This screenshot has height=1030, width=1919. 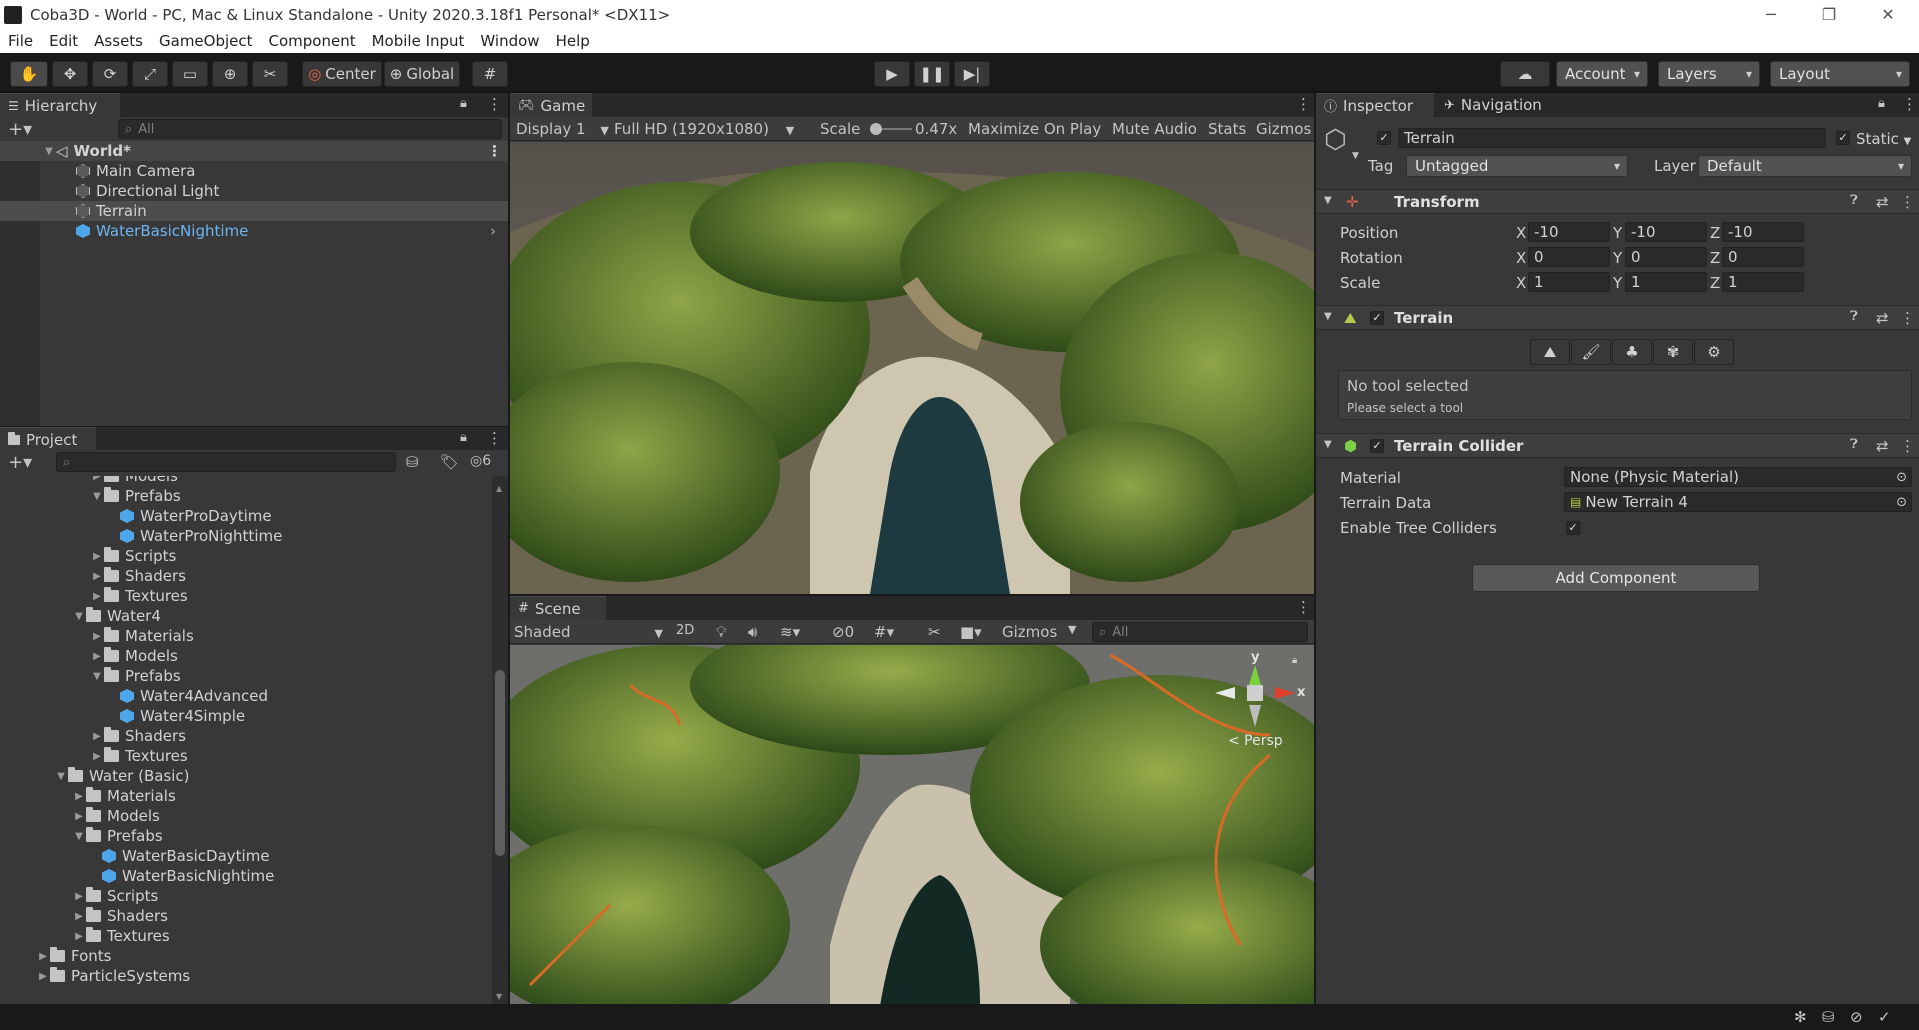 I want to click on transform-tool-icon: ⊕, so click(x=230, y=74).